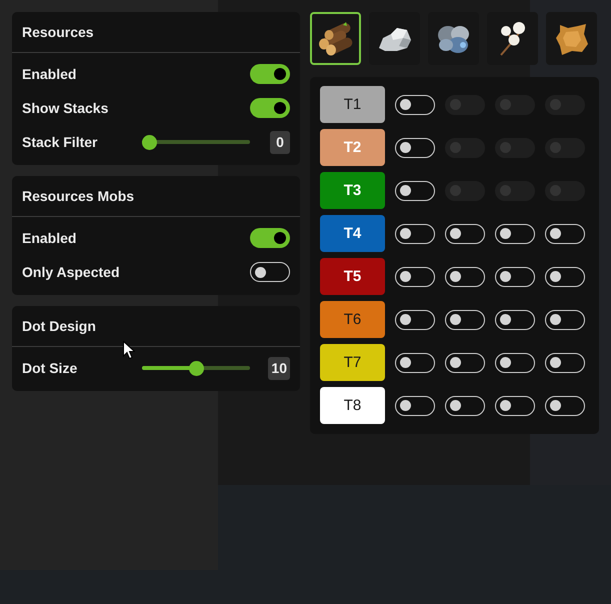 Image resolution: width=611 pixels, height=604 pixels. I want to click on setting-label: Only Aspected, so click(71, 272).